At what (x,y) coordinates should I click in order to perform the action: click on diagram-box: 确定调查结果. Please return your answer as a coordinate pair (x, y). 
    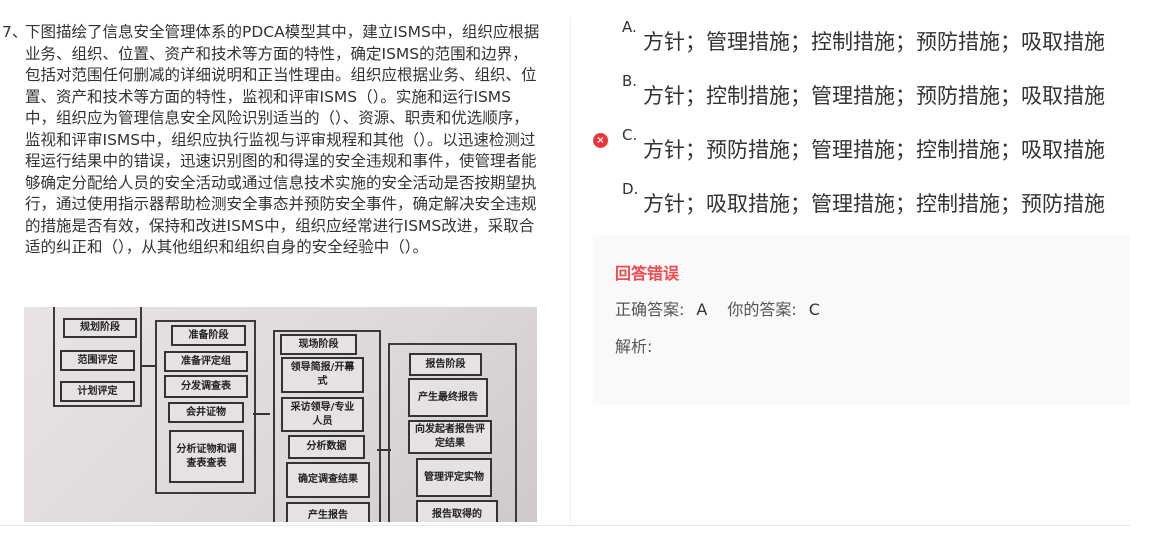
    Looking at the image, I should click on (328, 480).